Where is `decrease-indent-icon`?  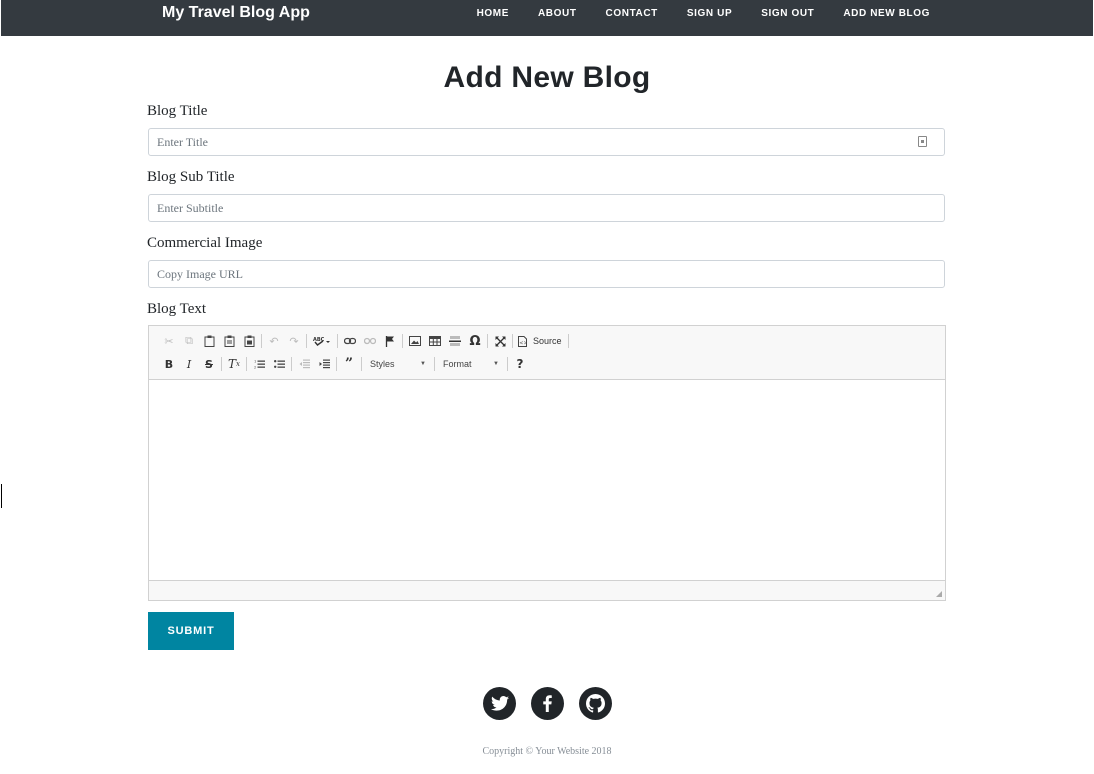 decrease-indent-icon is located at coordinates (304, 364).